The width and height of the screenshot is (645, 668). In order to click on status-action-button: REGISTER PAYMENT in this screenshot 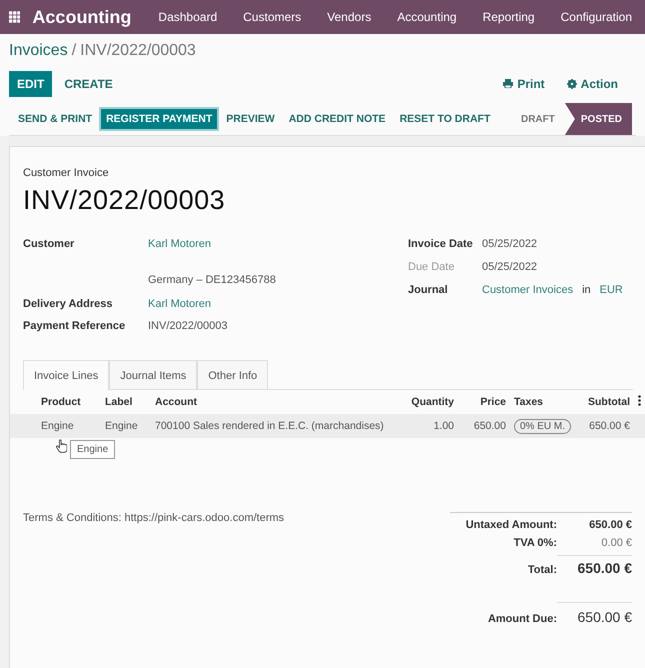, I will do `click(159, 119)`.